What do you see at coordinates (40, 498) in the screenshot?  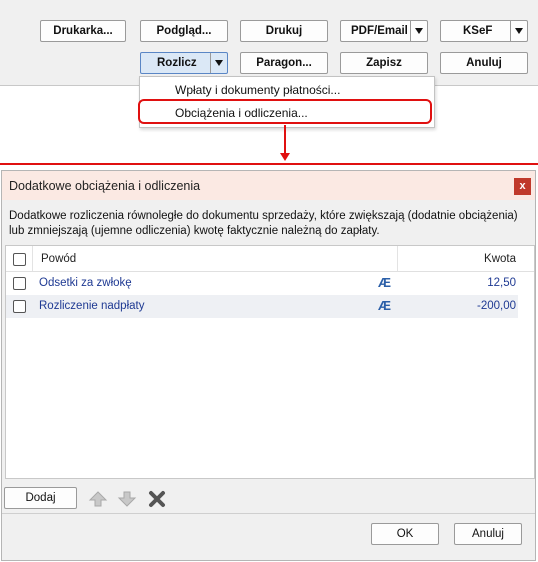 I see `add-button: Dodaj` at bounding box center [40, 498].